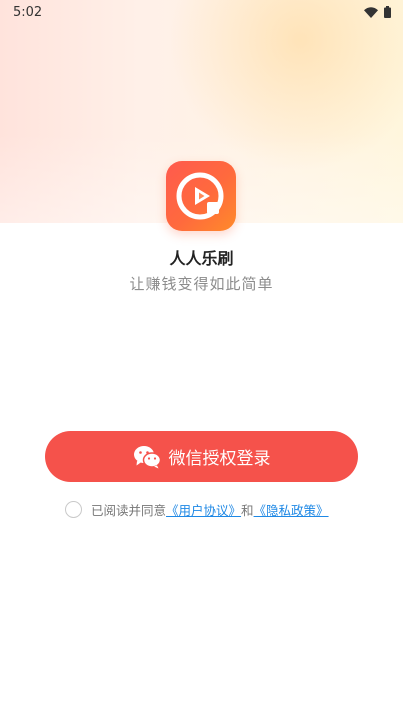 The height and width of the screenshot is (718, 403). I want to click on app-logo, so click(201, 196).